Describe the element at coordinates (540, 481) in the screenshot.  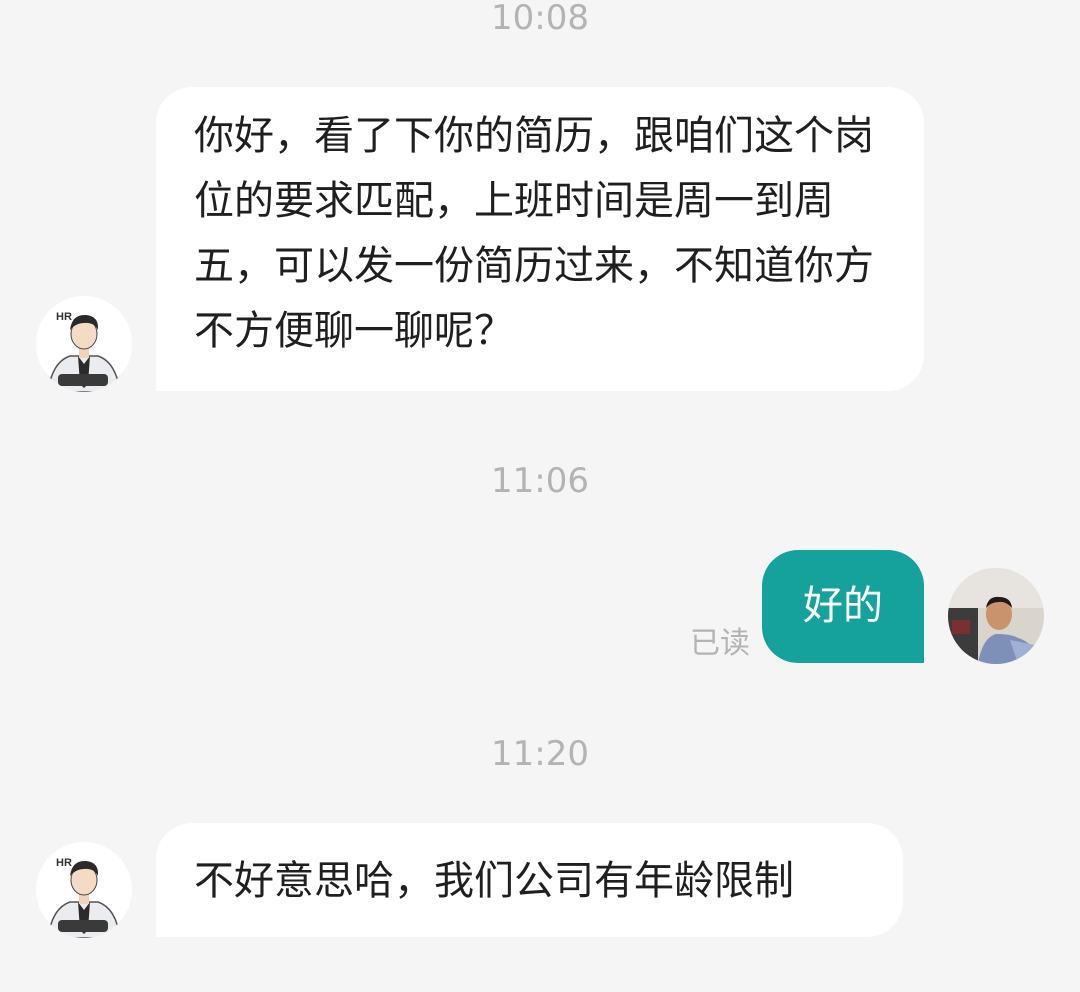
I see `timestamp: 11:06` at that location.